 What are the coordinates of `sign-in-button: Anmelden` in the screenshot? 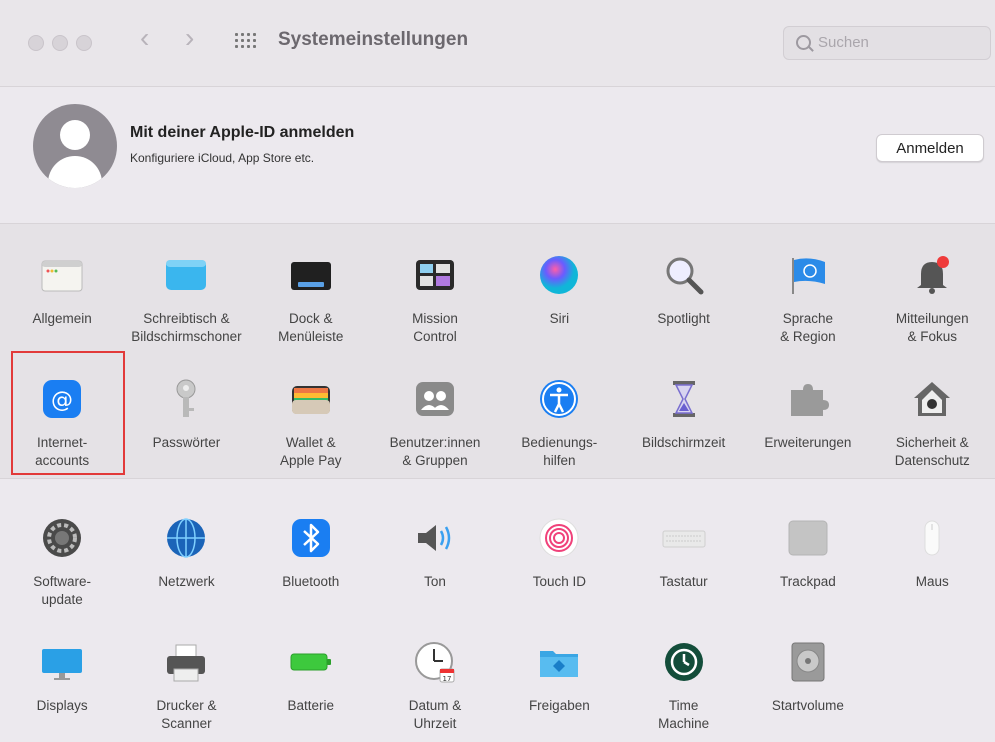 It's located at (930, 148).